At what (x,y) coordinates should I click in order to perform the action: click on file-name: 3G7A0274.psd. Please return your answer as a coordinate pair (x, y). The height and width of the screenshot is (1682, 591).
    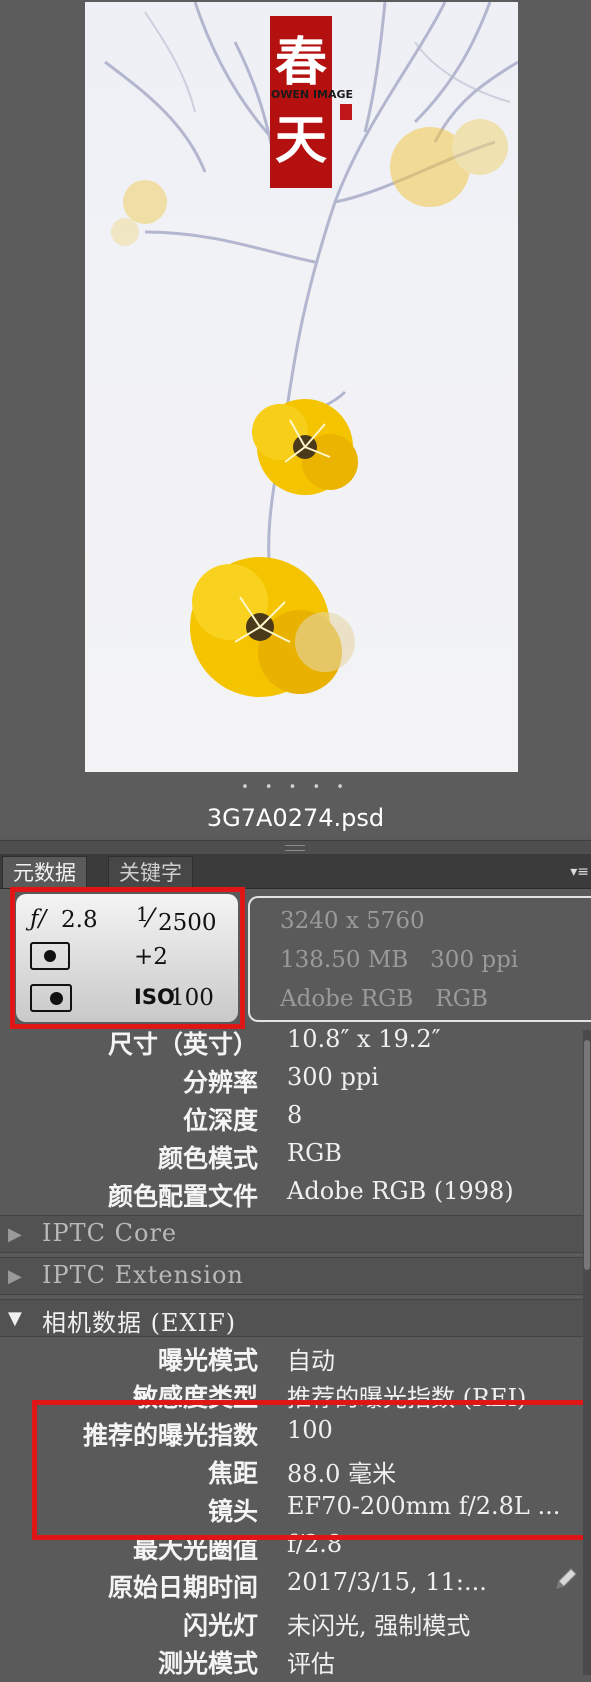
    Looking at the image, I should click on (295, 818).